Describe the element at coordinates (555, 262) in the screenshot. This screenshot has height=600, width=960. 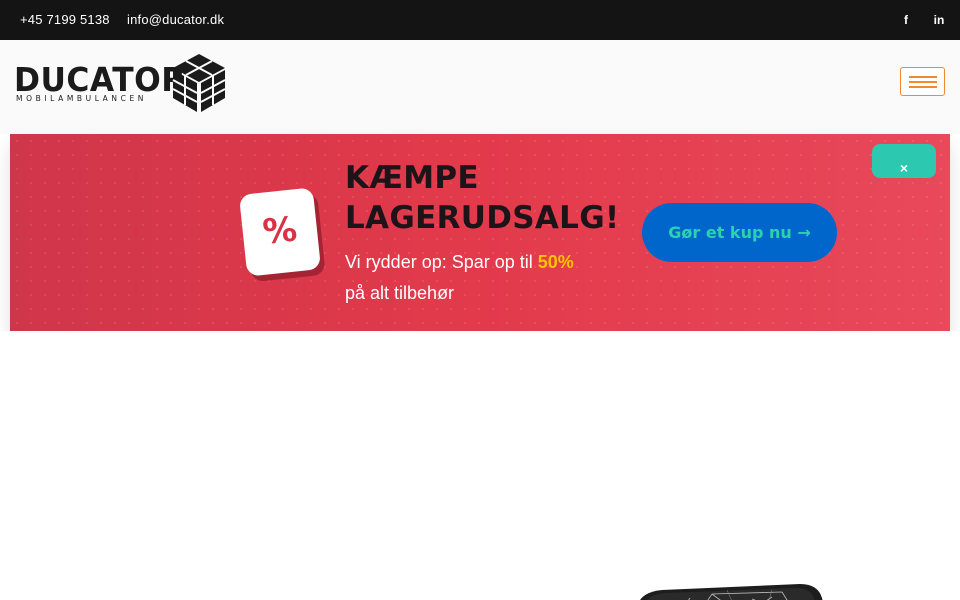
I see `discount-highlight: 50%` at that location.